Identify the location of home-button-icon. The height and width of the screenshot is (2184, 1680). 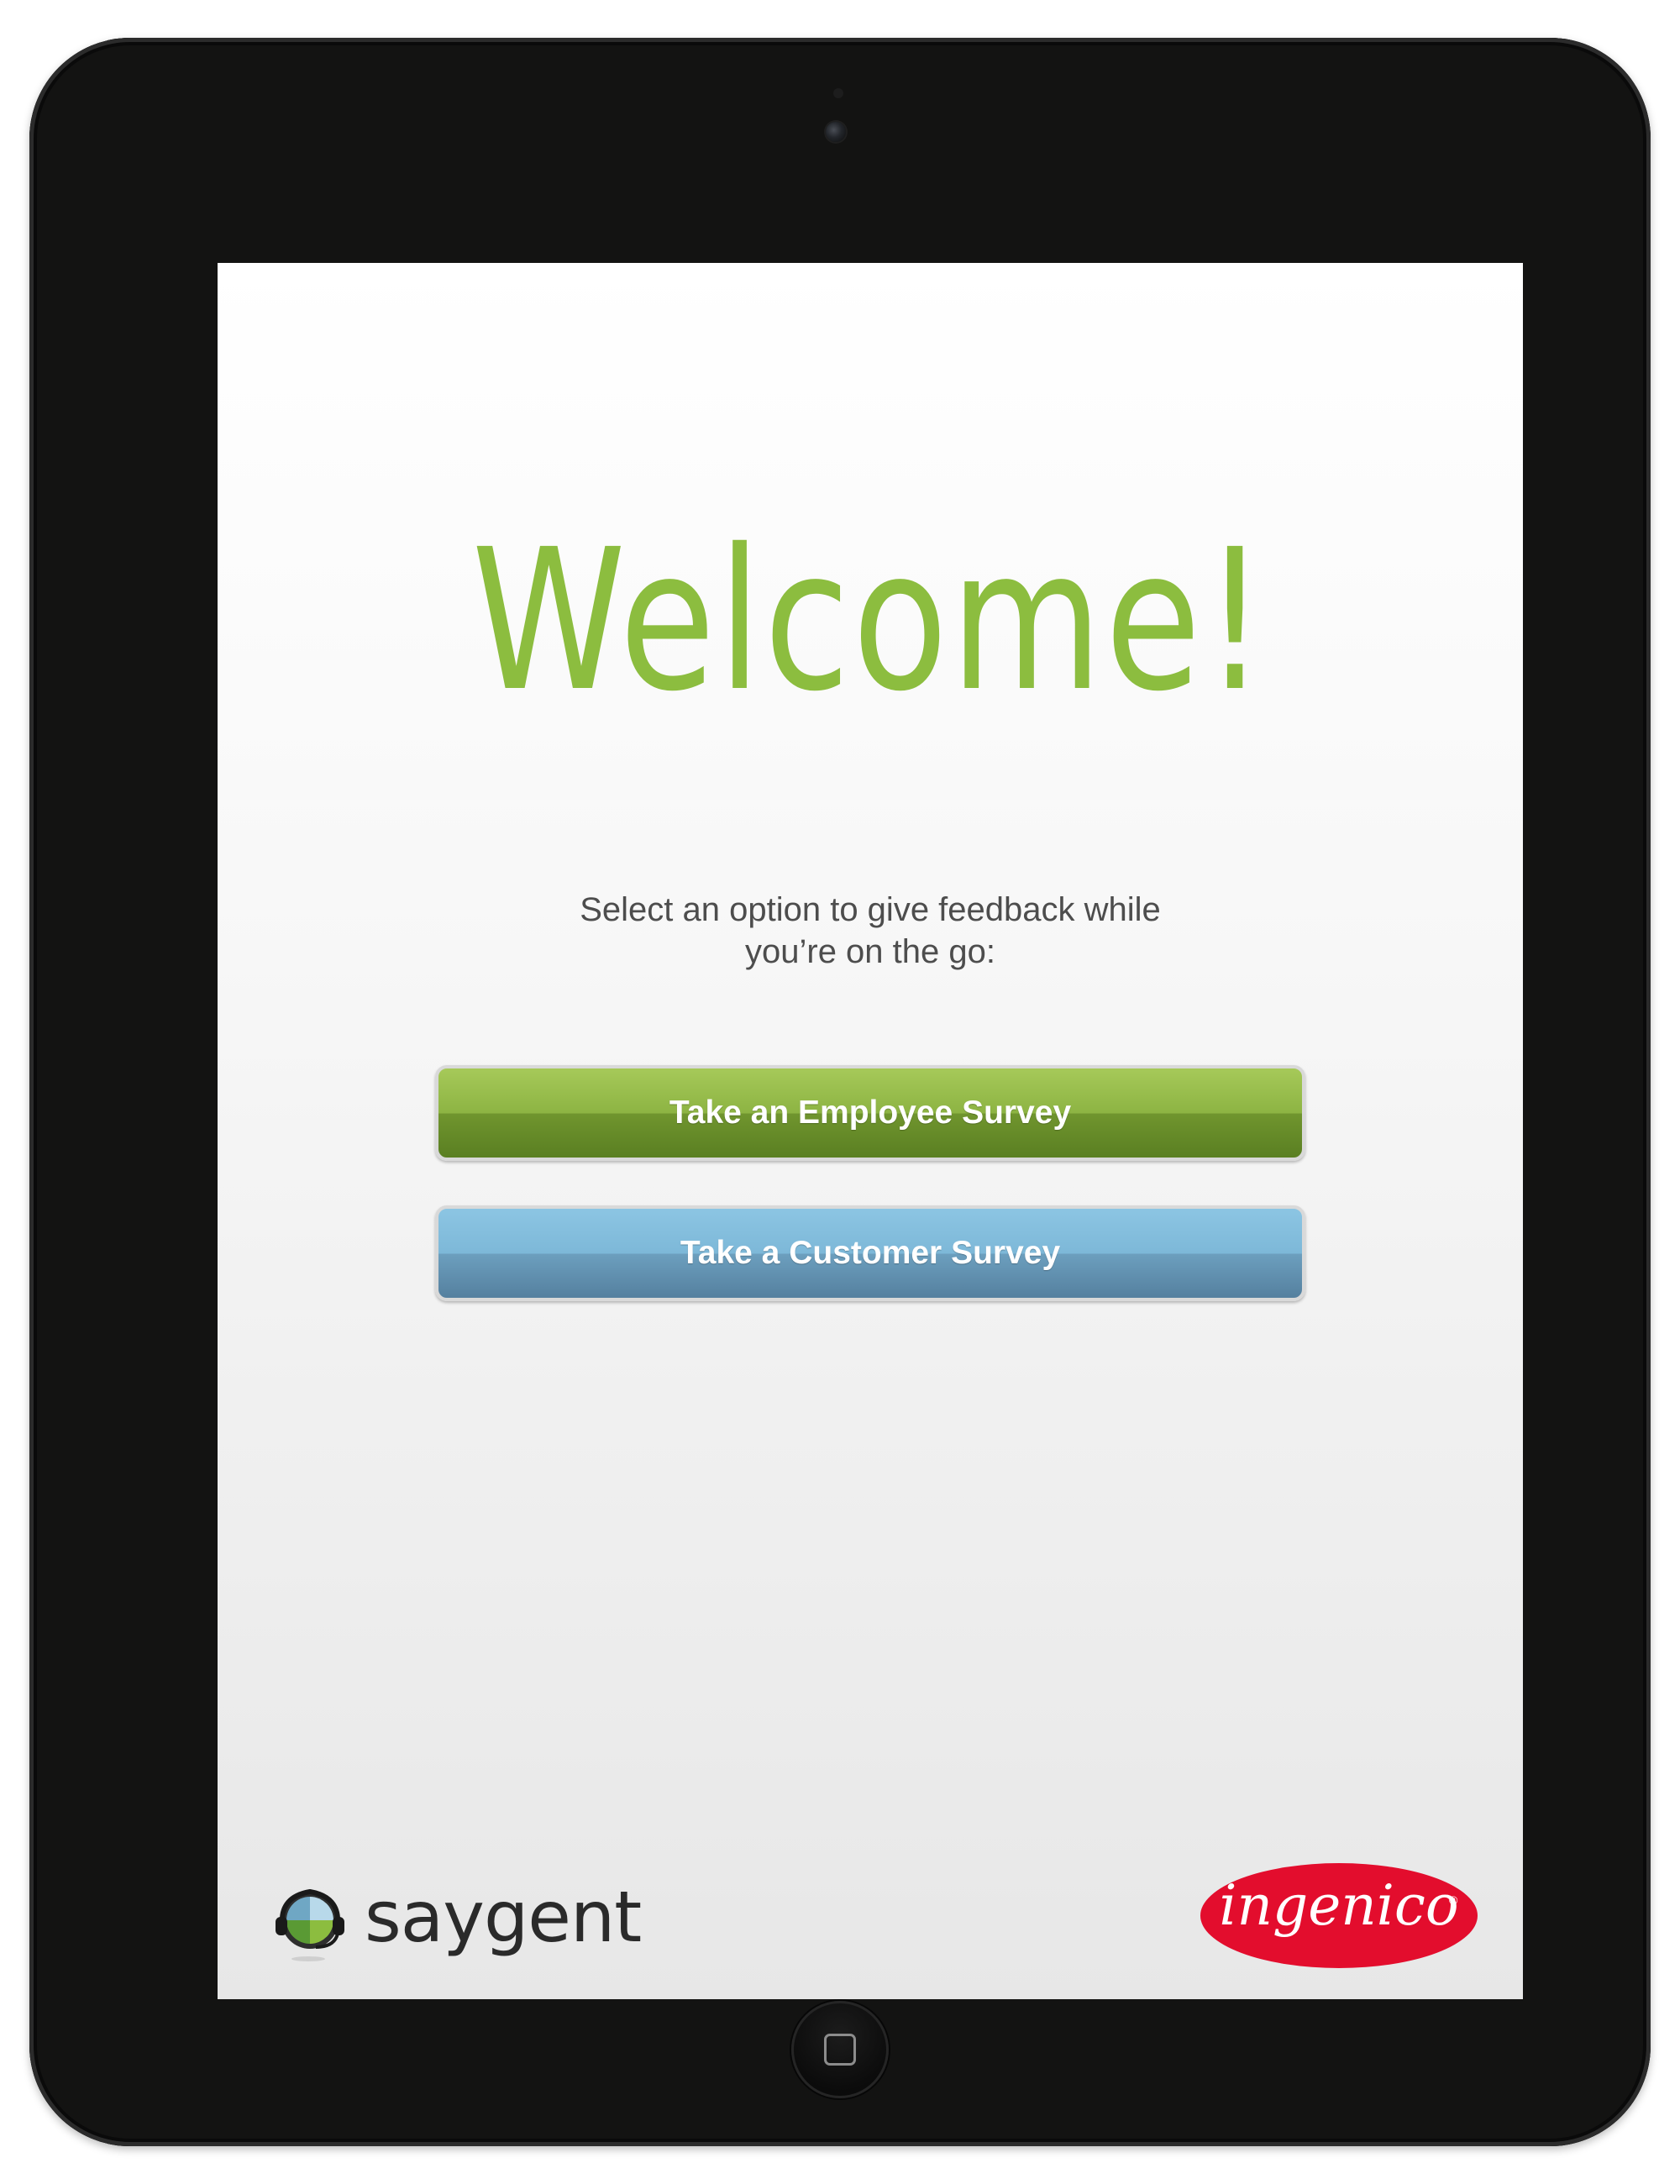
(840, 2050).